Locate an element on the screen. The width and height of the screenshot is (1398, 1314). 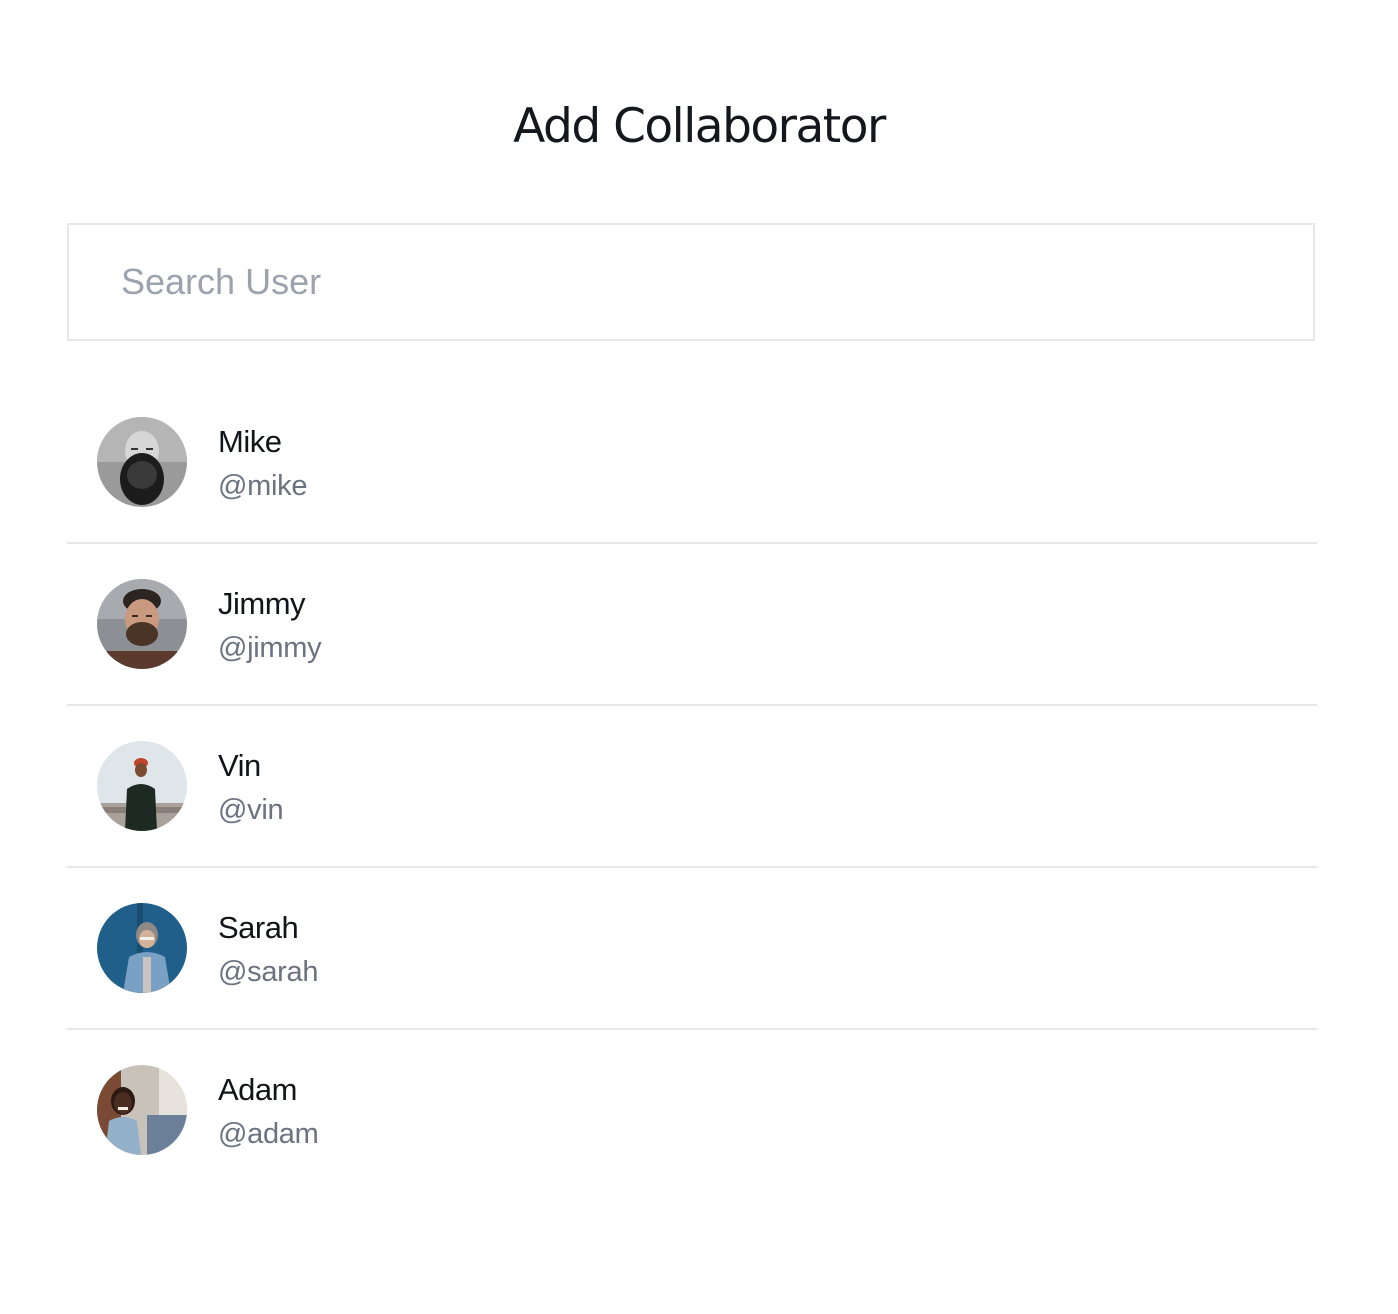
user-handle: @mike is located at coordinates (263, 486).